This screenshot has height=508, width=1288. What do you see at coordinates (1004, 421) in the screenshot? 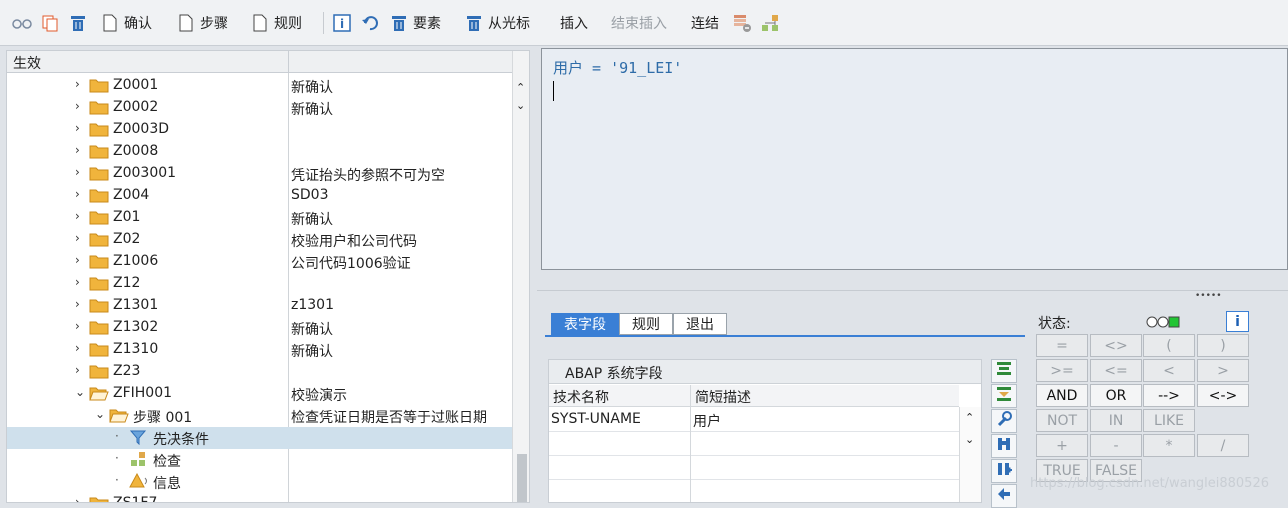
I see `settings-button` at bounding box center [1004, 421].